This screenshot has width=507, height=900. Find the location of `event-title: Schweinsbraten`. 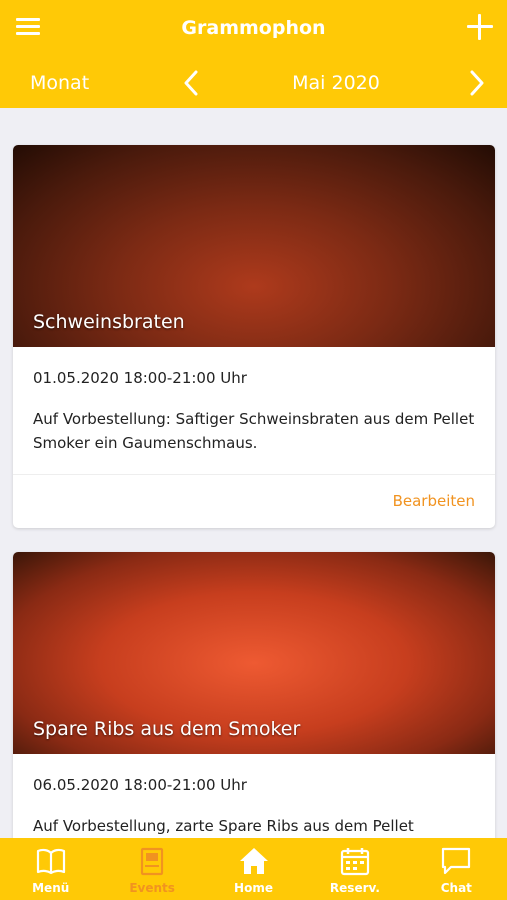

event-title: Schweinsbraten is located at coordinates (109, 322).